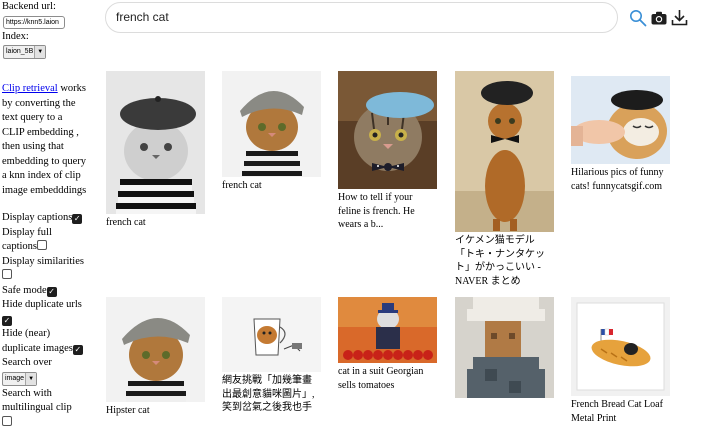 The height and width of the screenshot is (430, 706). I want to click on description-line: works, so click(71, 88).